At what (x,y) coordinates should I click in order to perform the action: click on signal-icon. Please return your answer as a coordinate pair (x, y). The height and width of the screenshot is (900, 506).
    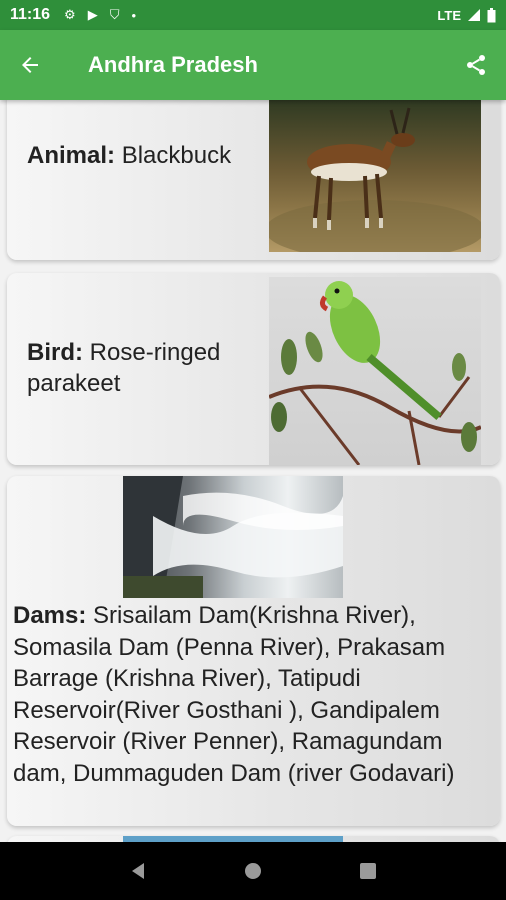
    Looking at the image, I should click on (474, 15).